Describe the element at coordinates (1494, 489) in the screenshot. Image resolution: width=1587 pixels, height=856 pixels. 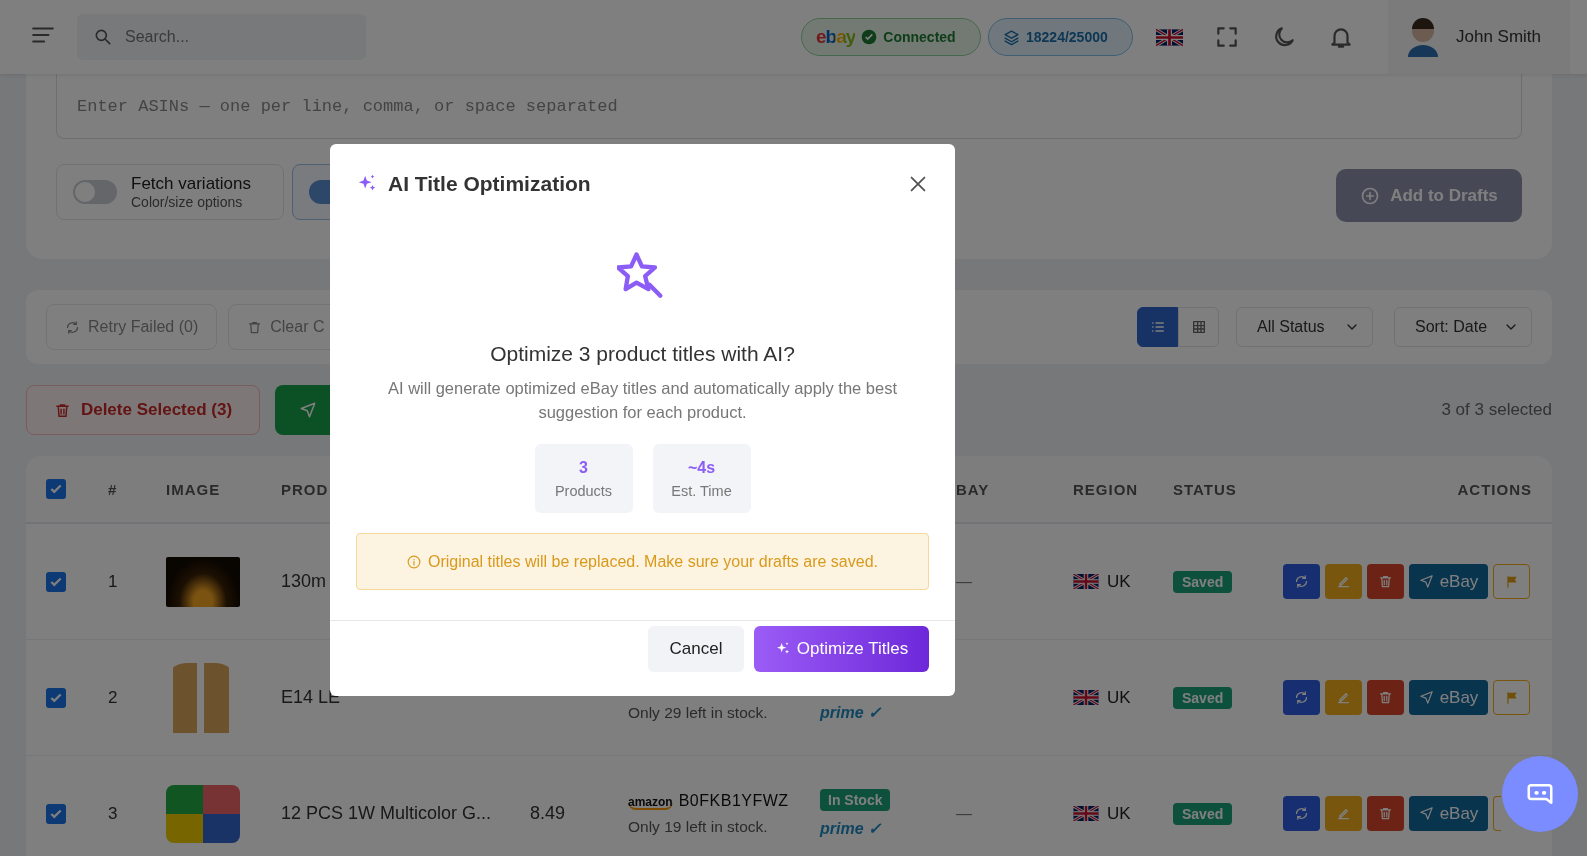
I see `column-header: ACTIONS` at that location.